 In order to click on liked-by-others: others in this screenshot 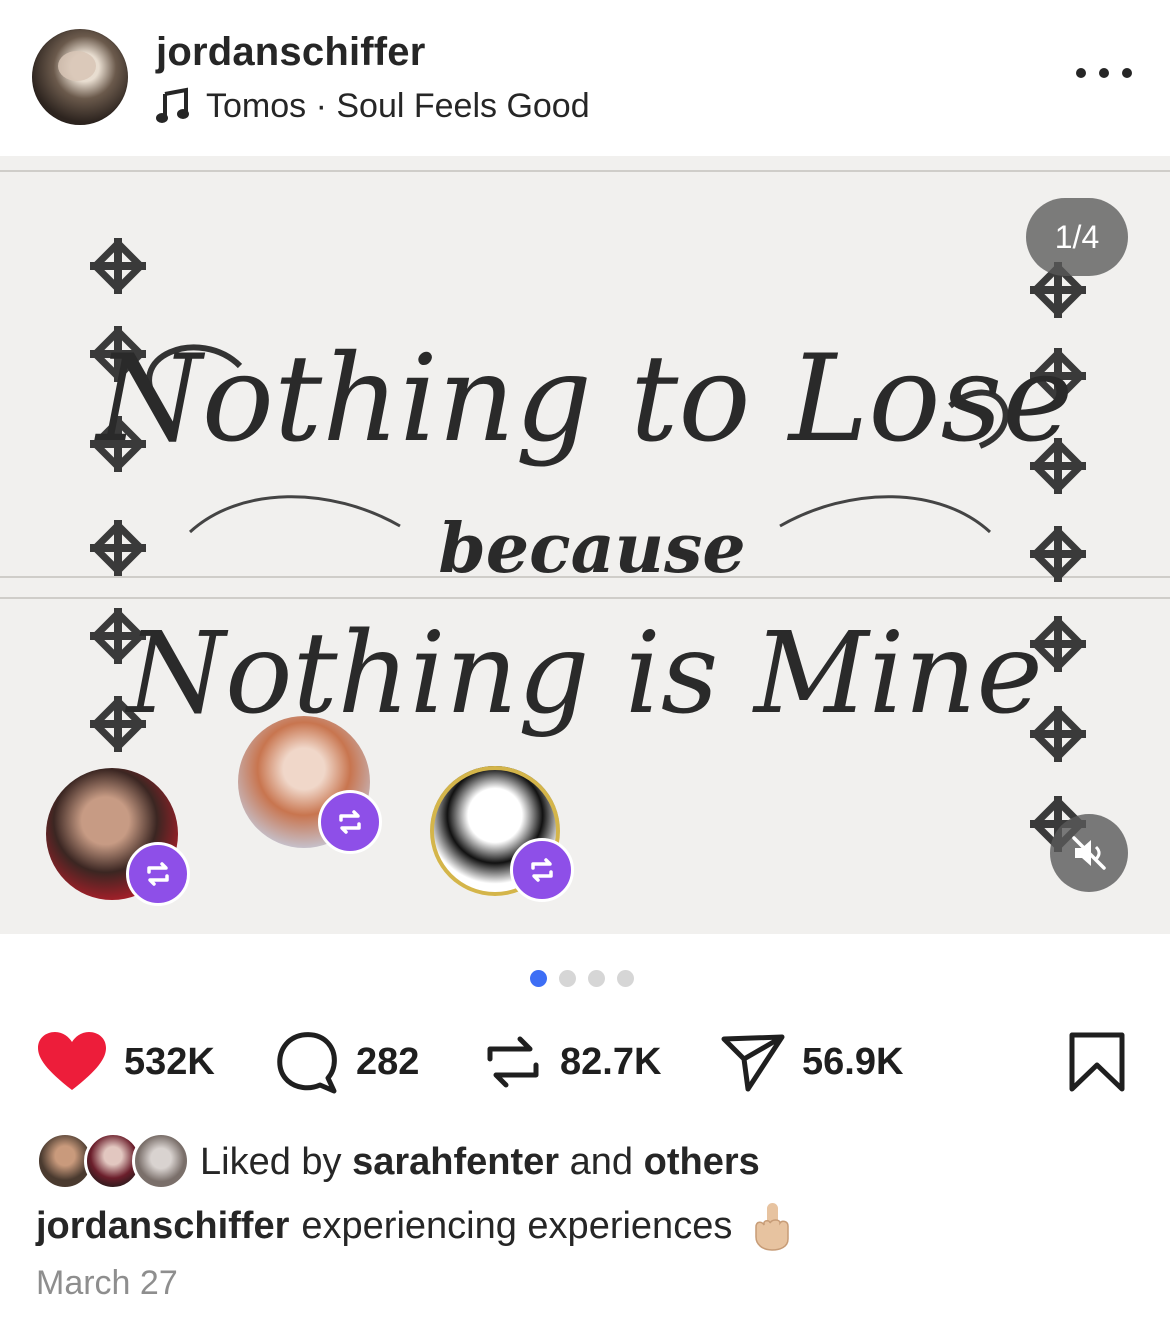, I will do `click(702, 1162)`.